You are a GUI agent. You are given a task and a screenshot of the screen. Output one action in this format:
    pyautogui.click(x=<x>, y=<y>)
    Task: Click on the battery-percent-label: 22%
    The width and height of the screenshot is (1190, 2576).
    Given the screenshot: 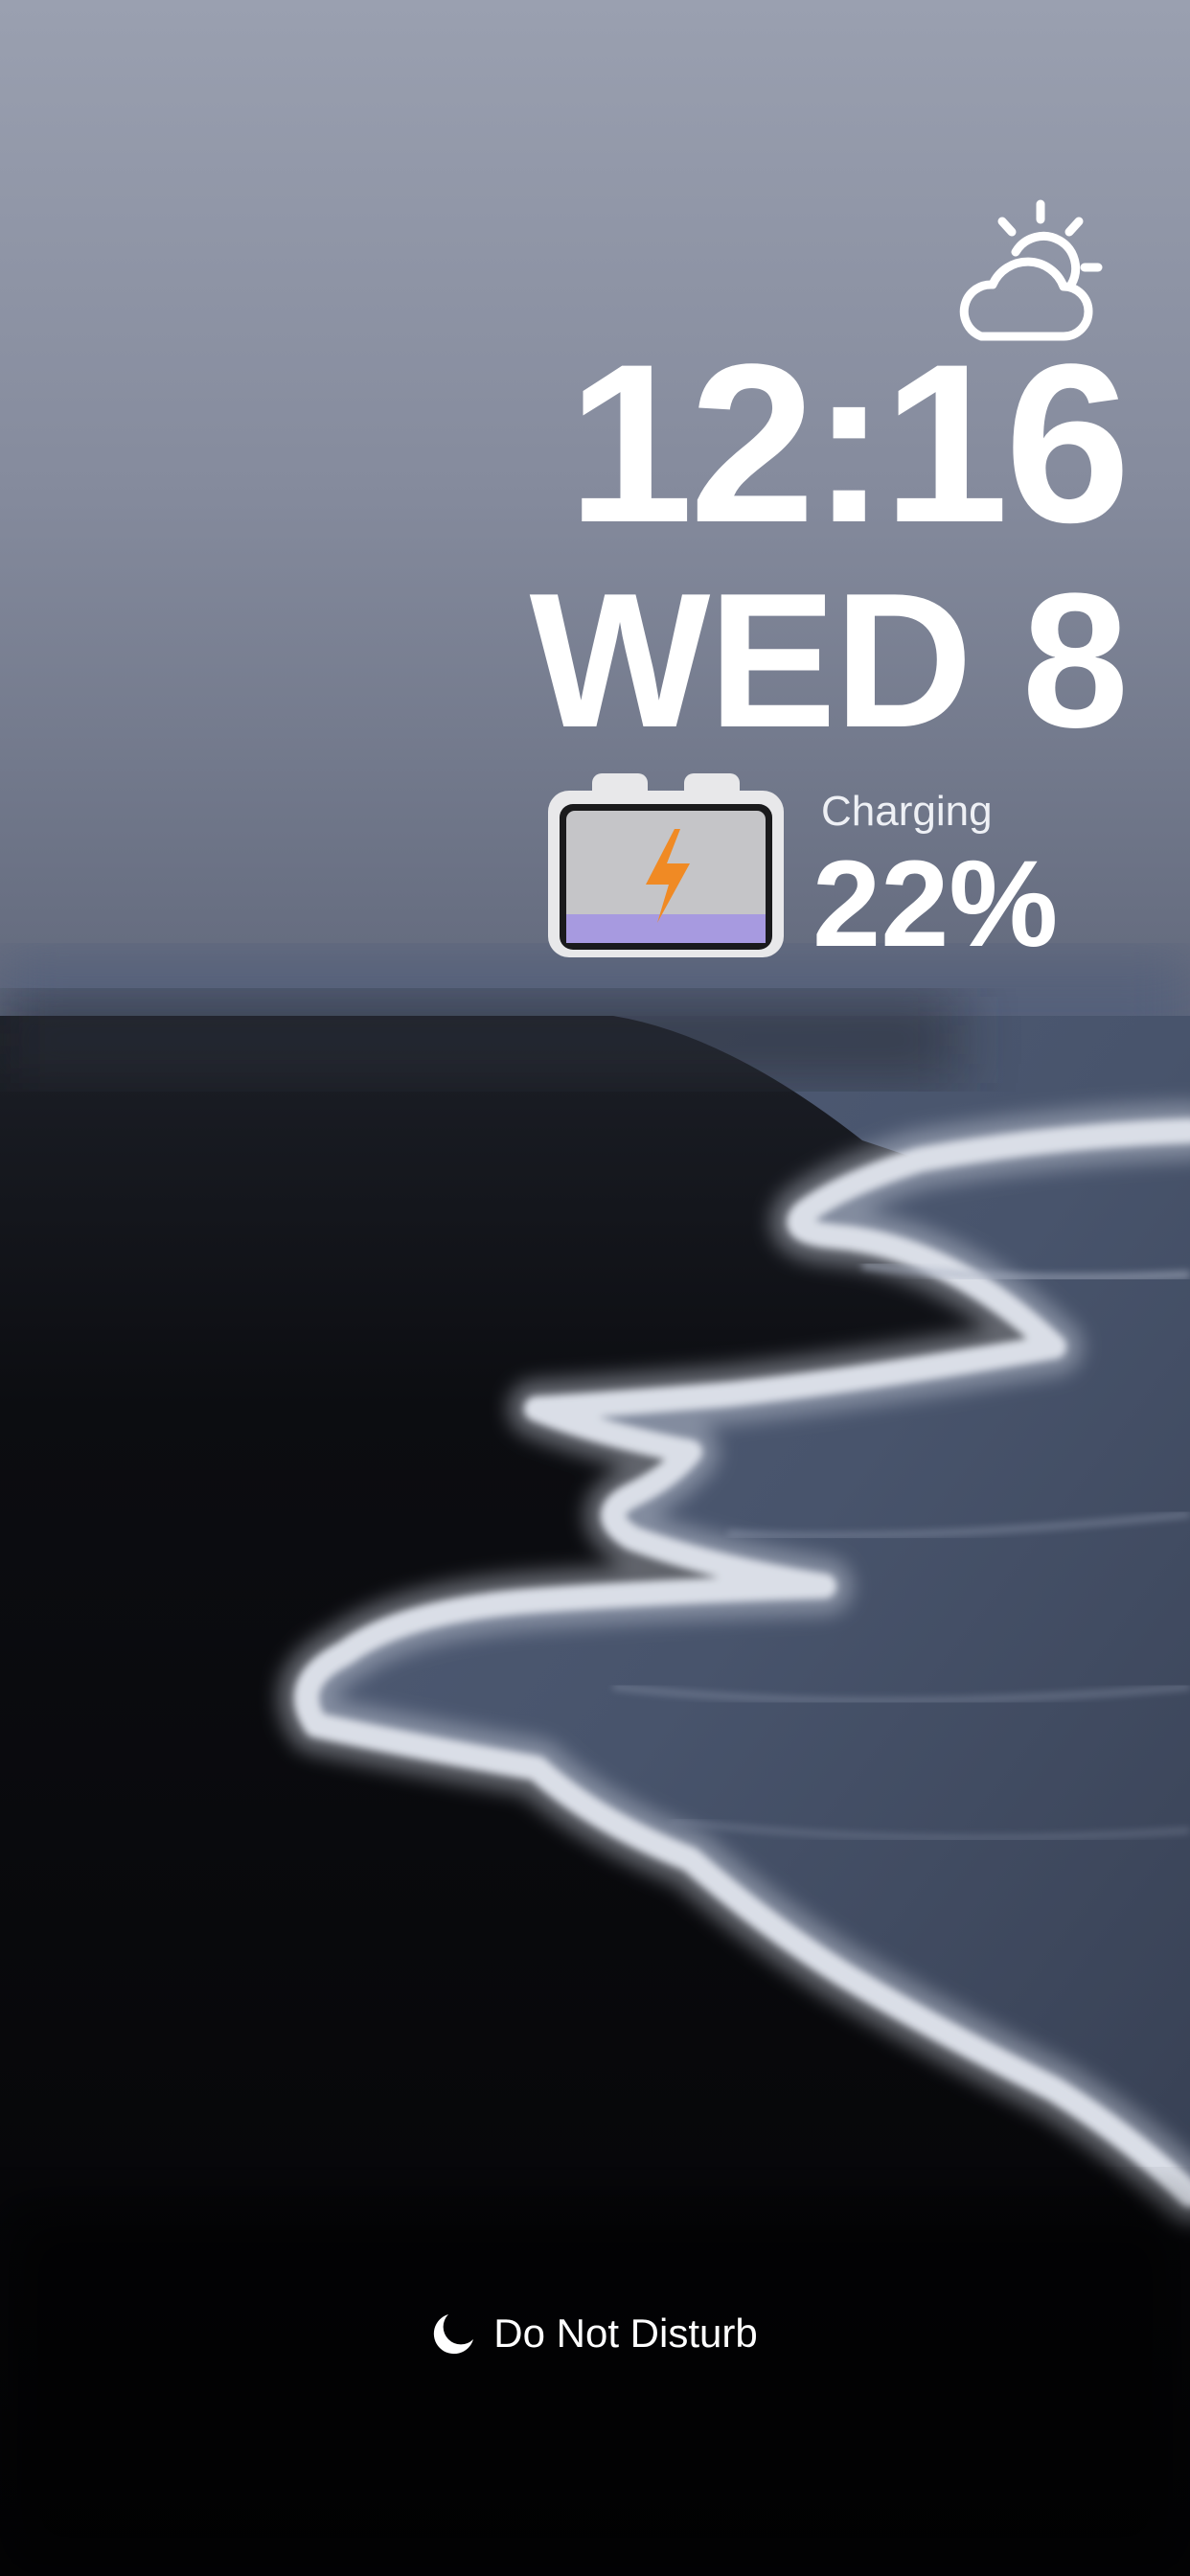 What is the action you would take?
    pyautogui.click(x=936, y=904)
    